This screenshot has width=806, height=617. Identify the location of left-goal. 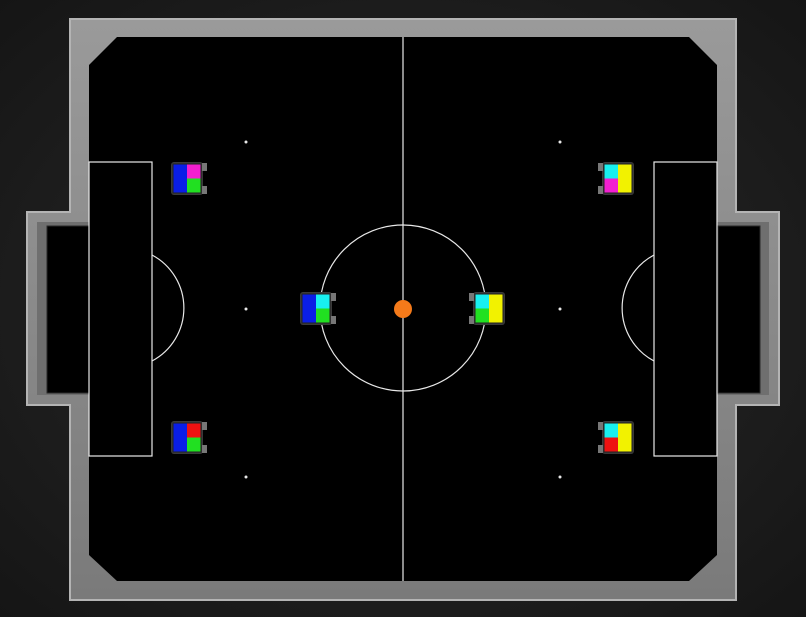
(68, 309).